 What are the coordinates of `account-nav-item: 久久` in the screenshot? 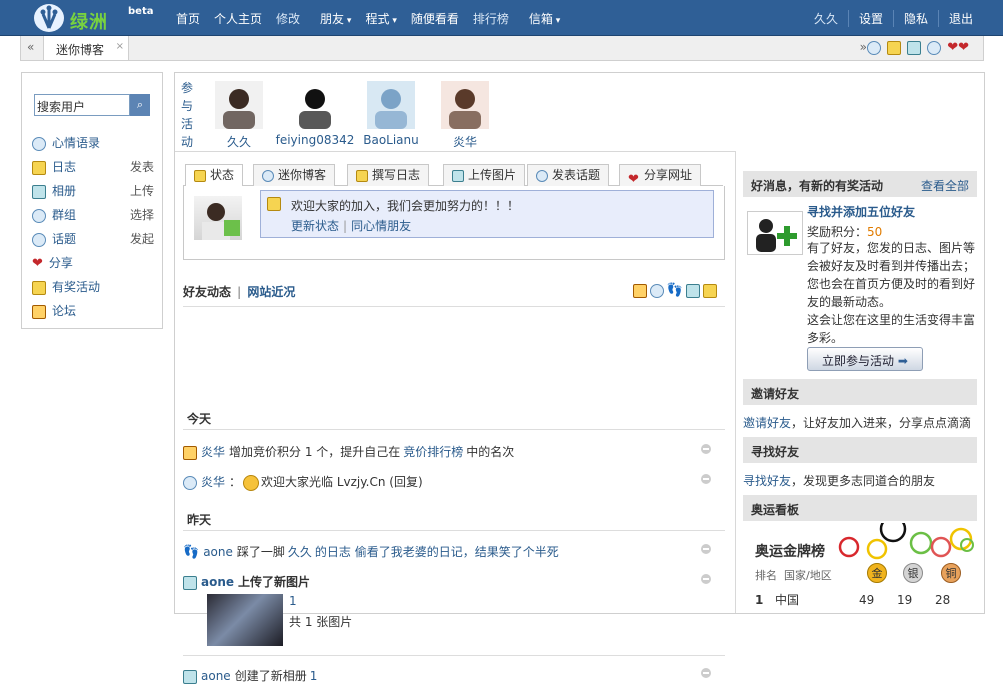 It's located at (826, 18).